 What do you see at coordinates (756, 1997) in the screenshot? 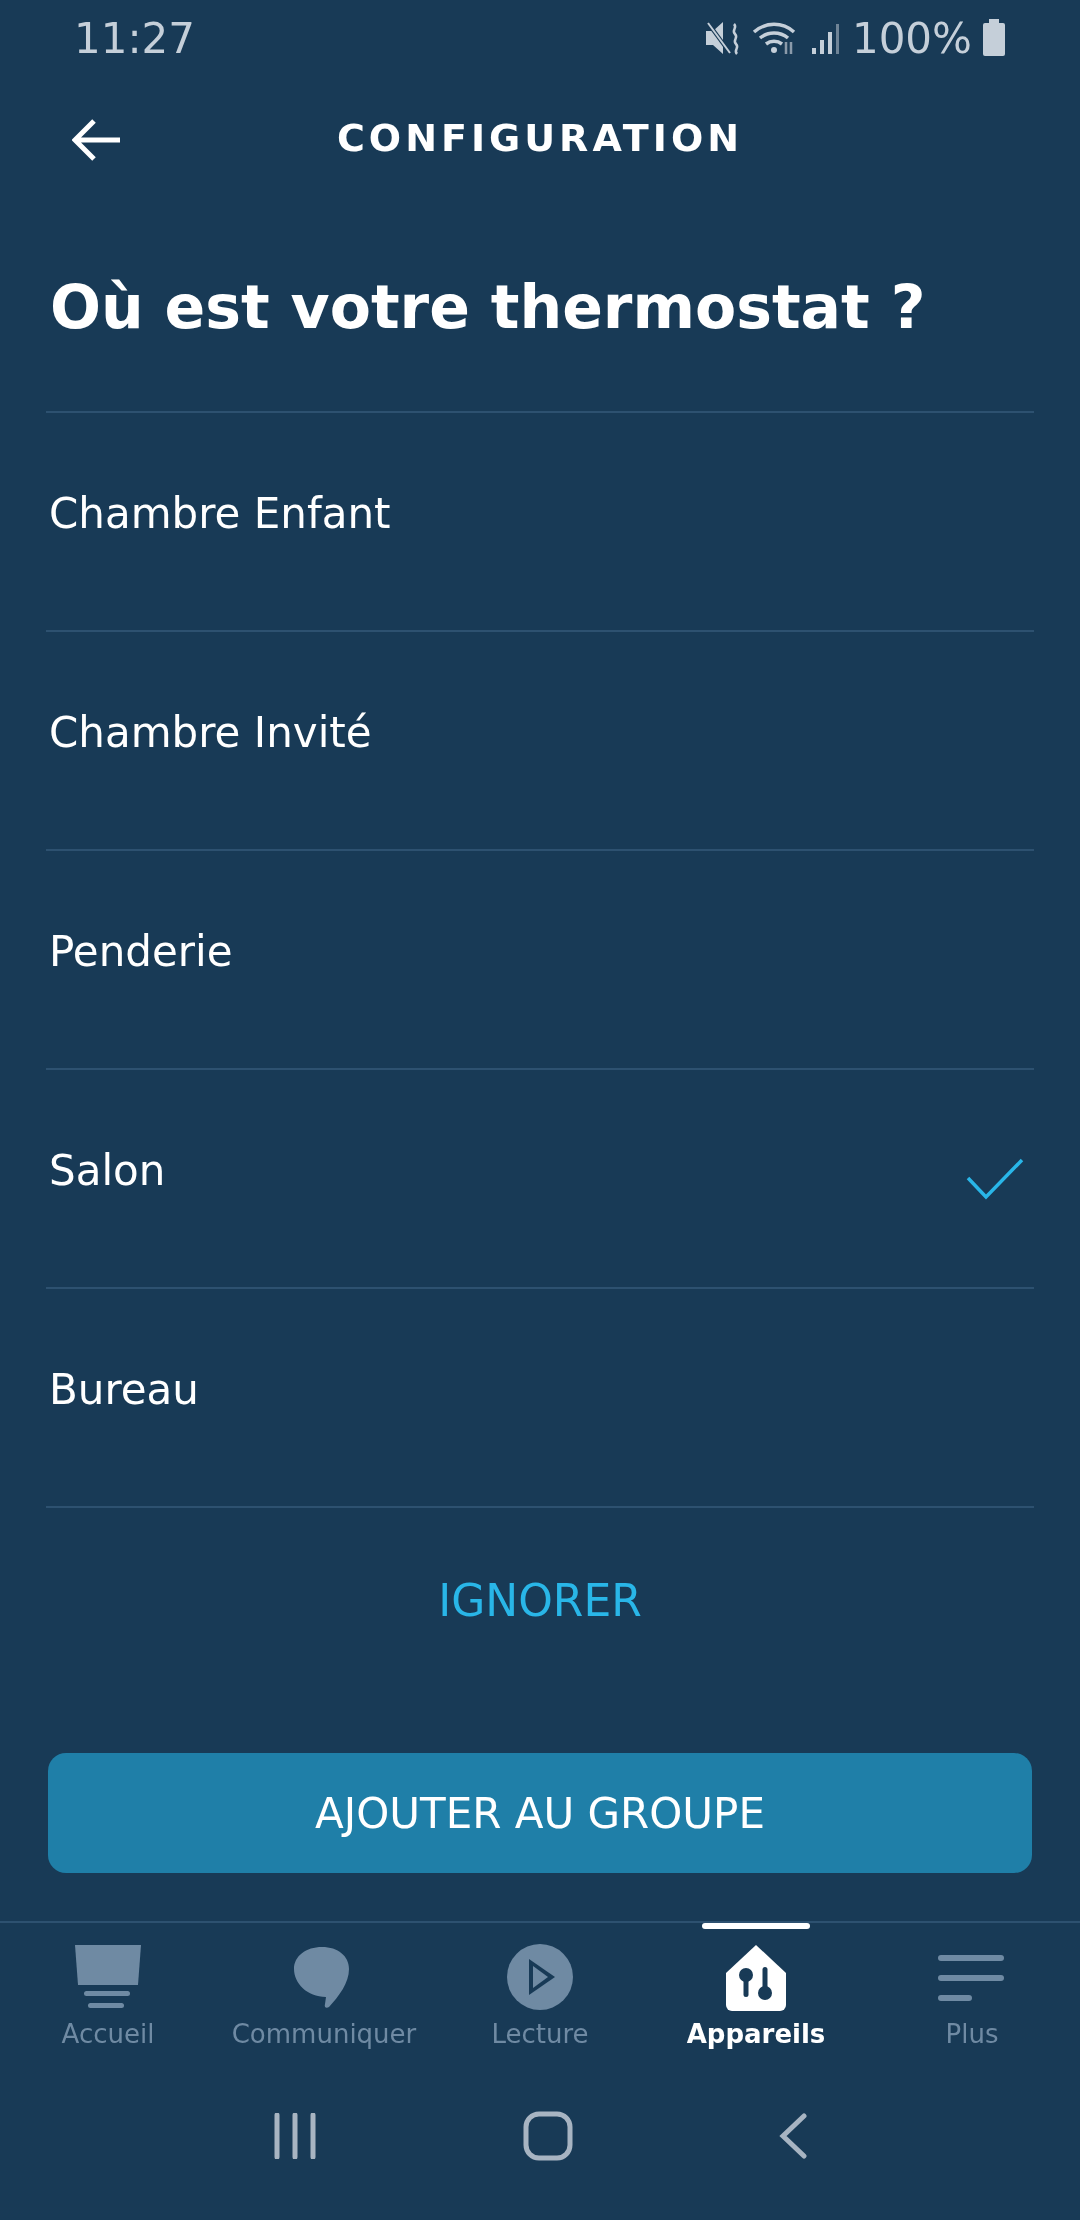
I see `nav-tab: Appareils` at bounding box center [756, 1997].